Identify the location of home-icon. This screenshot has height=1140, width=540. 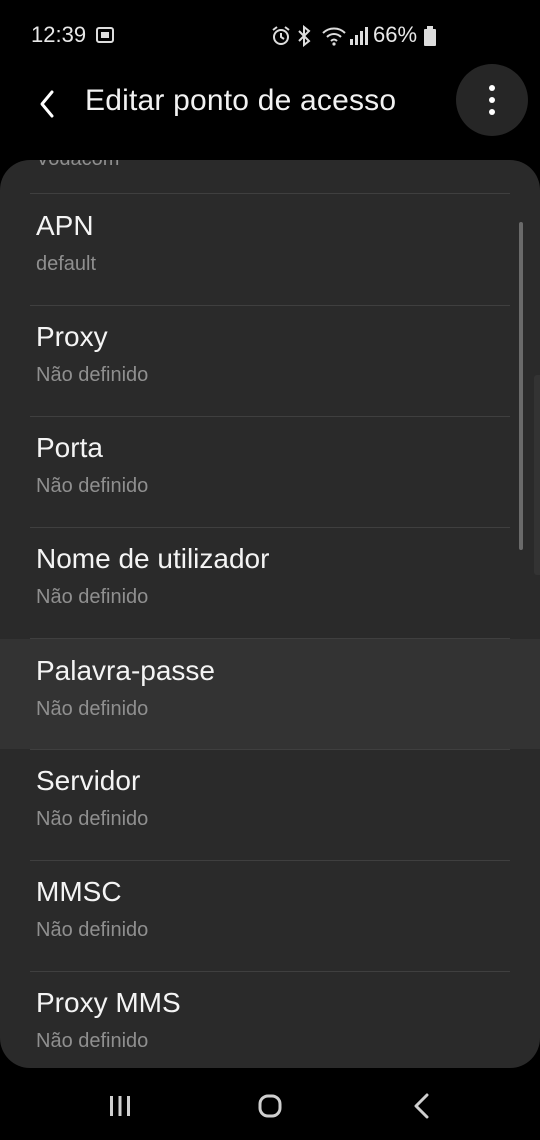
(270, 1106).